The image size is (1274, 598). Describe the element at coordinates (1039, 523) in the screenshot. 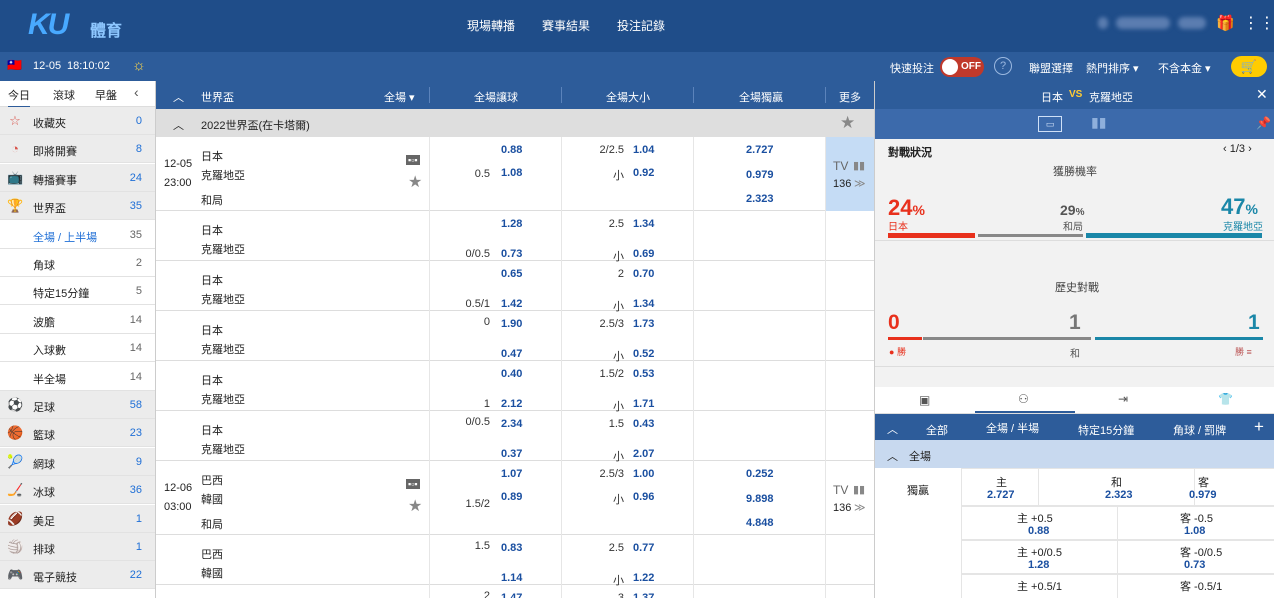

I see `hdp-home-cell: 主 +0.5 0.88` at that location.